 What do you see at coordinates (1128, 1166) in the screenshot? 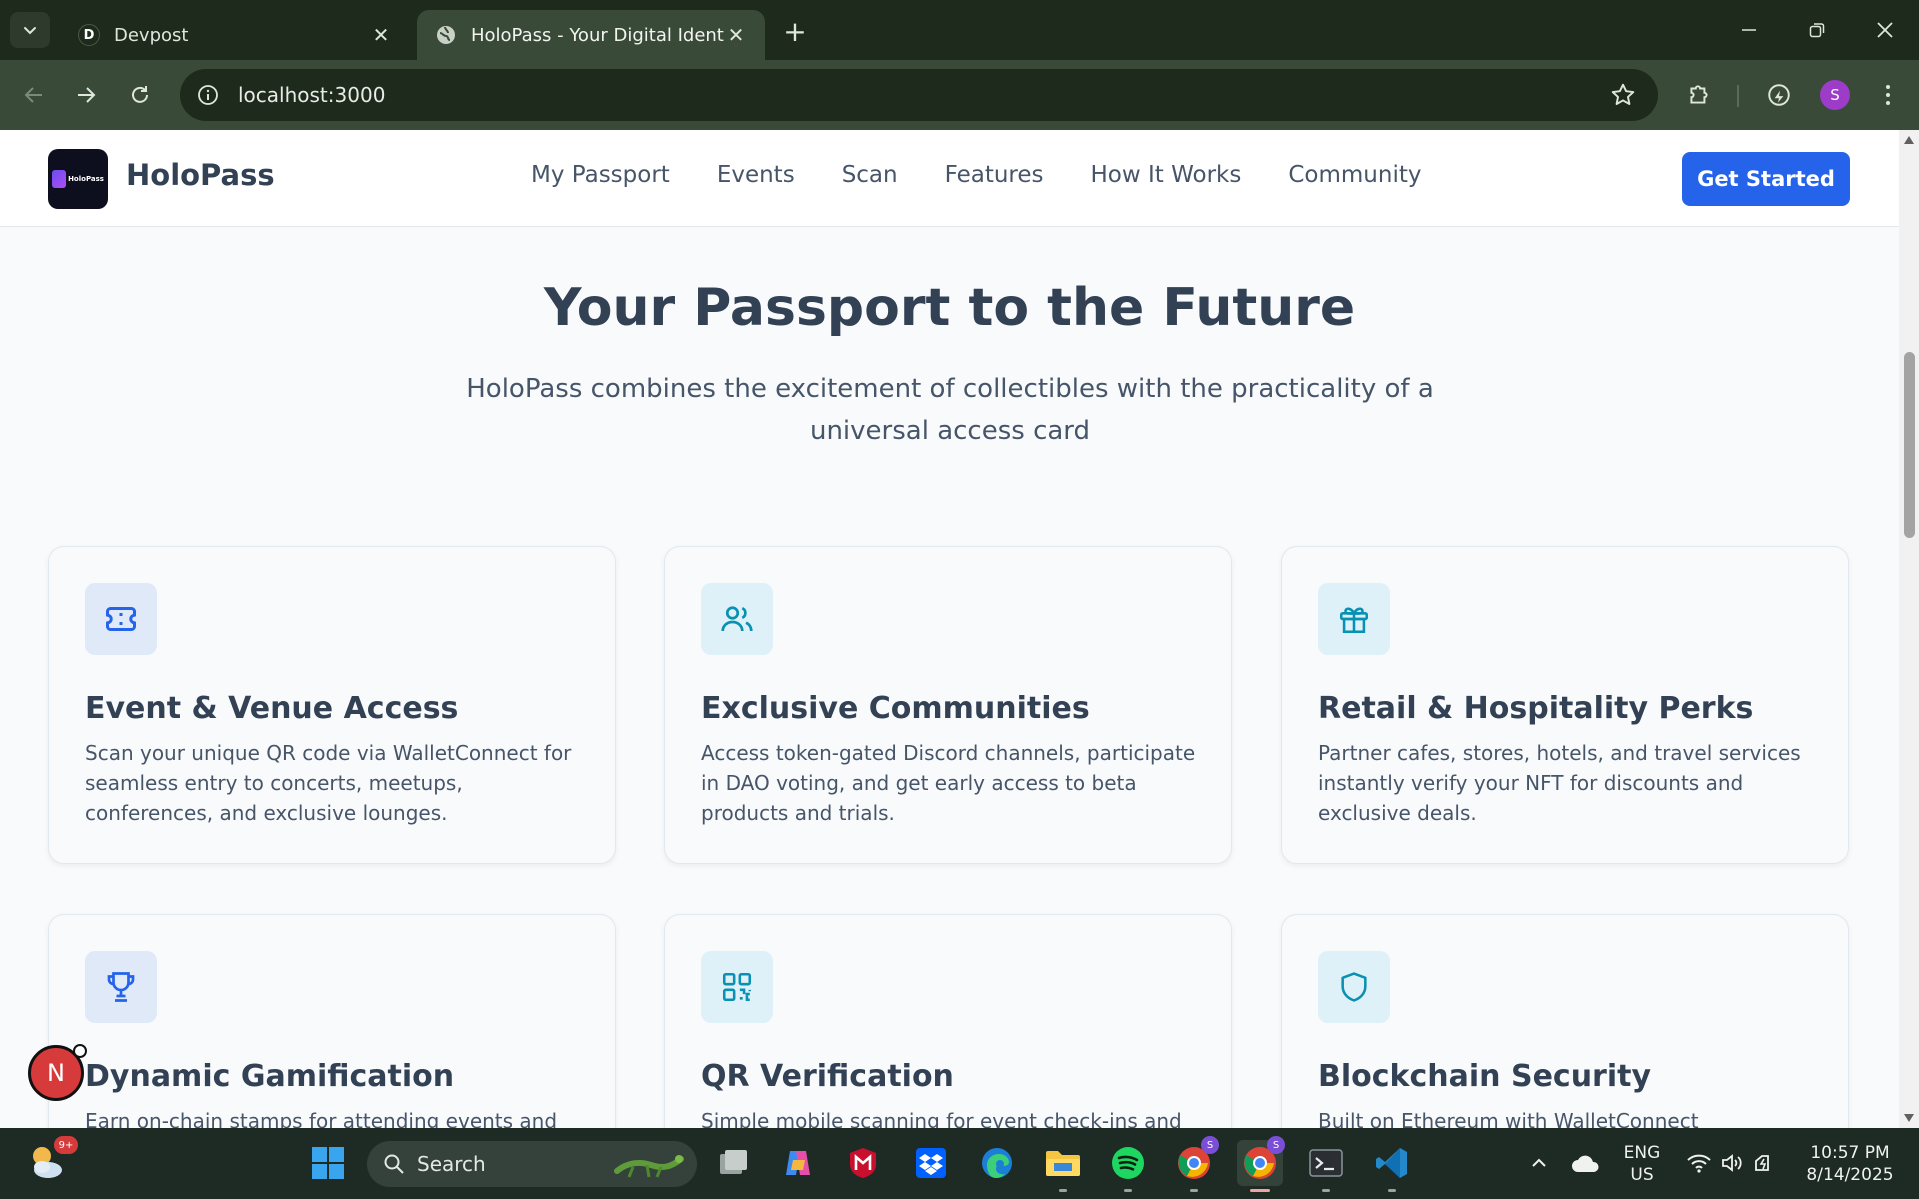
I see `spotify-button` at bounding box center [1128, 1166].